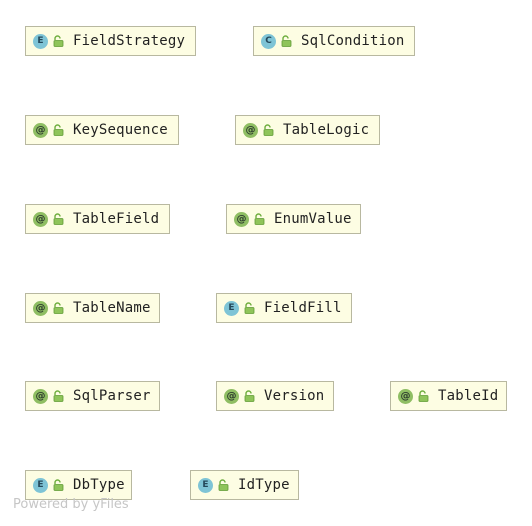  What do you see at coordinates (129, 41) in the screenshot?
I see `node-label: FieldStrategy` at bounding box center [129, 41].